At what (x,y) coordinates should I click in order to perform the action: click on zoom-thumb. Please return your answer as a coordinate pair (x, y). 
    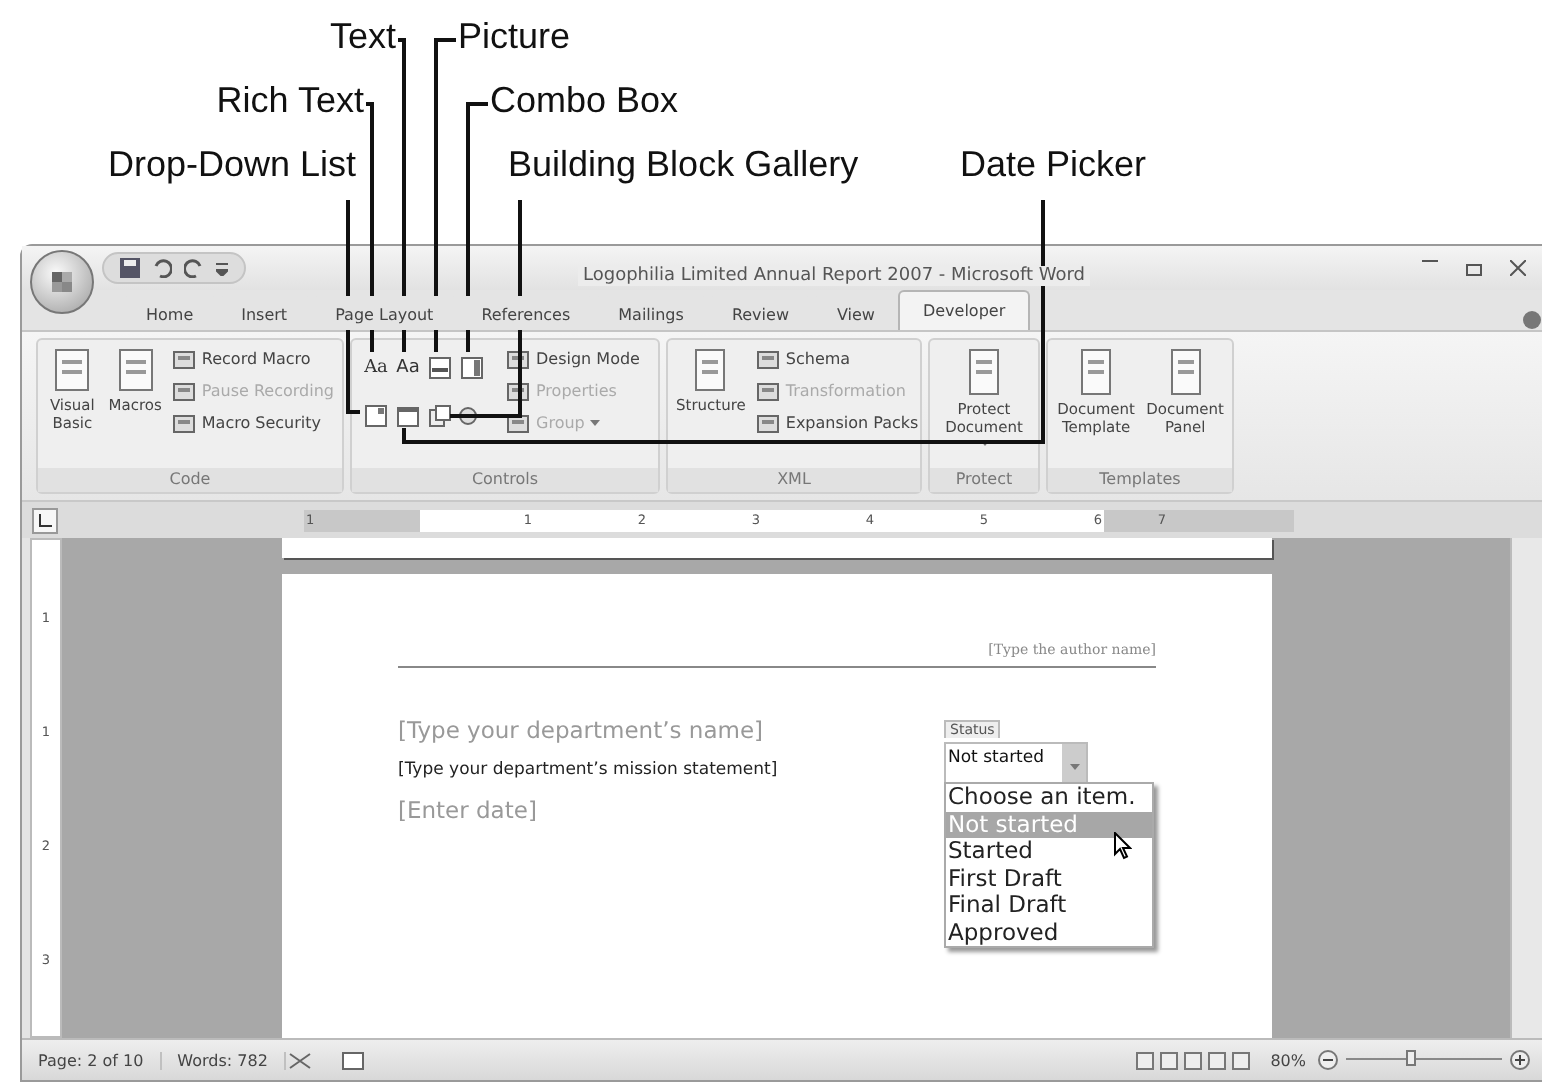
    Looking at the image, I should click on (1411, 1058).